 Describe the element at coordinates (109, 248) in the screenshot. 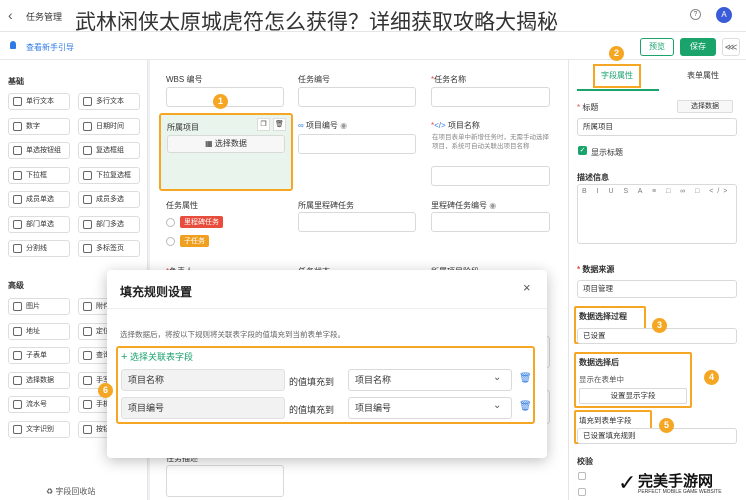

I see `basic-component: 多标签页` at that location.